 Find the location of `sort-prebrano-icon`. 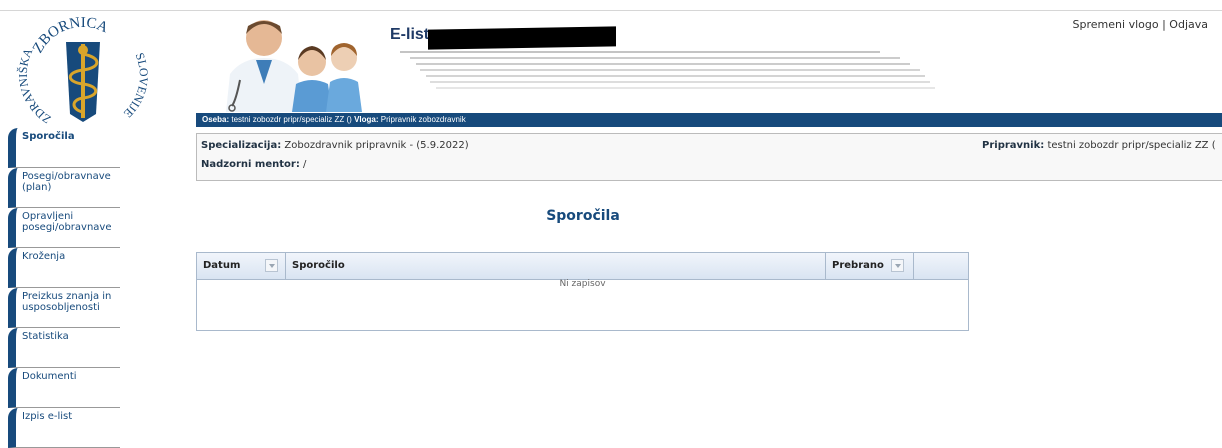

sort-prebrano-icon is located at coordinates (897, 265).